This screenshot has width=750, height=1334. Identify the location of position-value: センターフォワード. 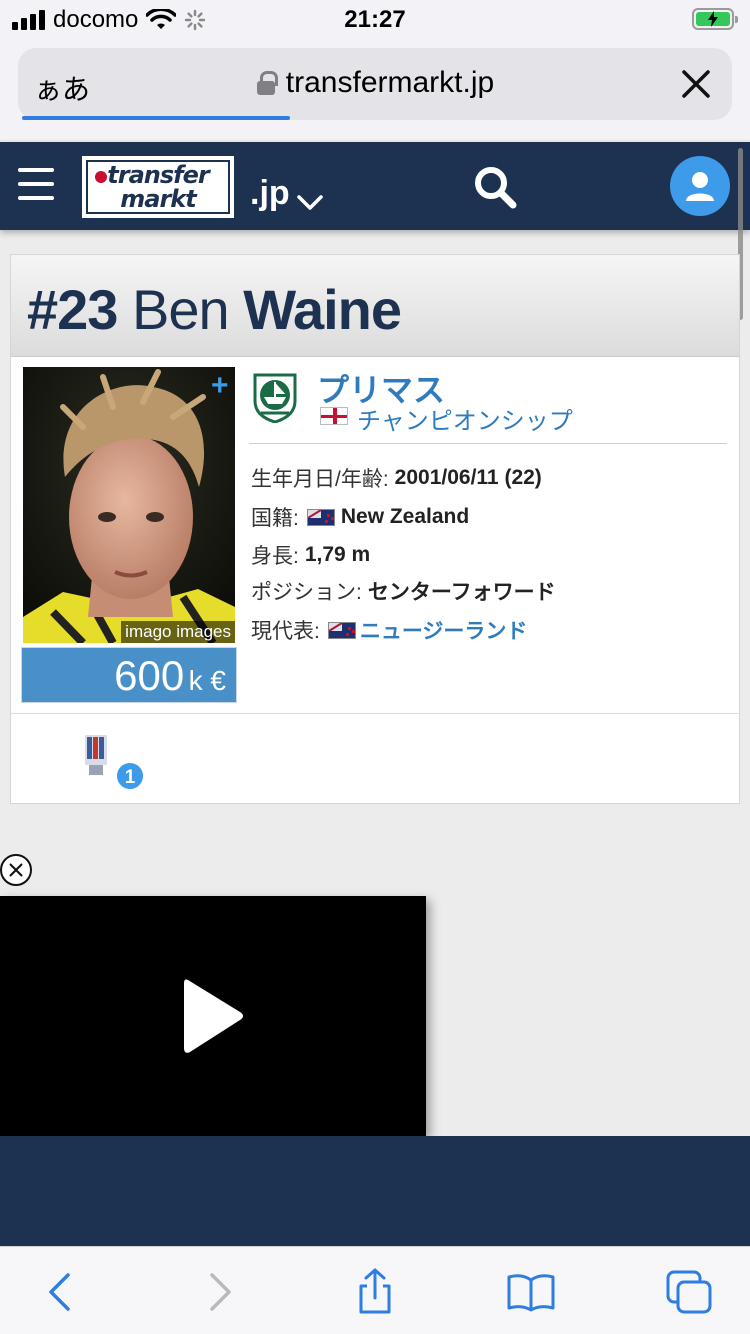
(461, 592).